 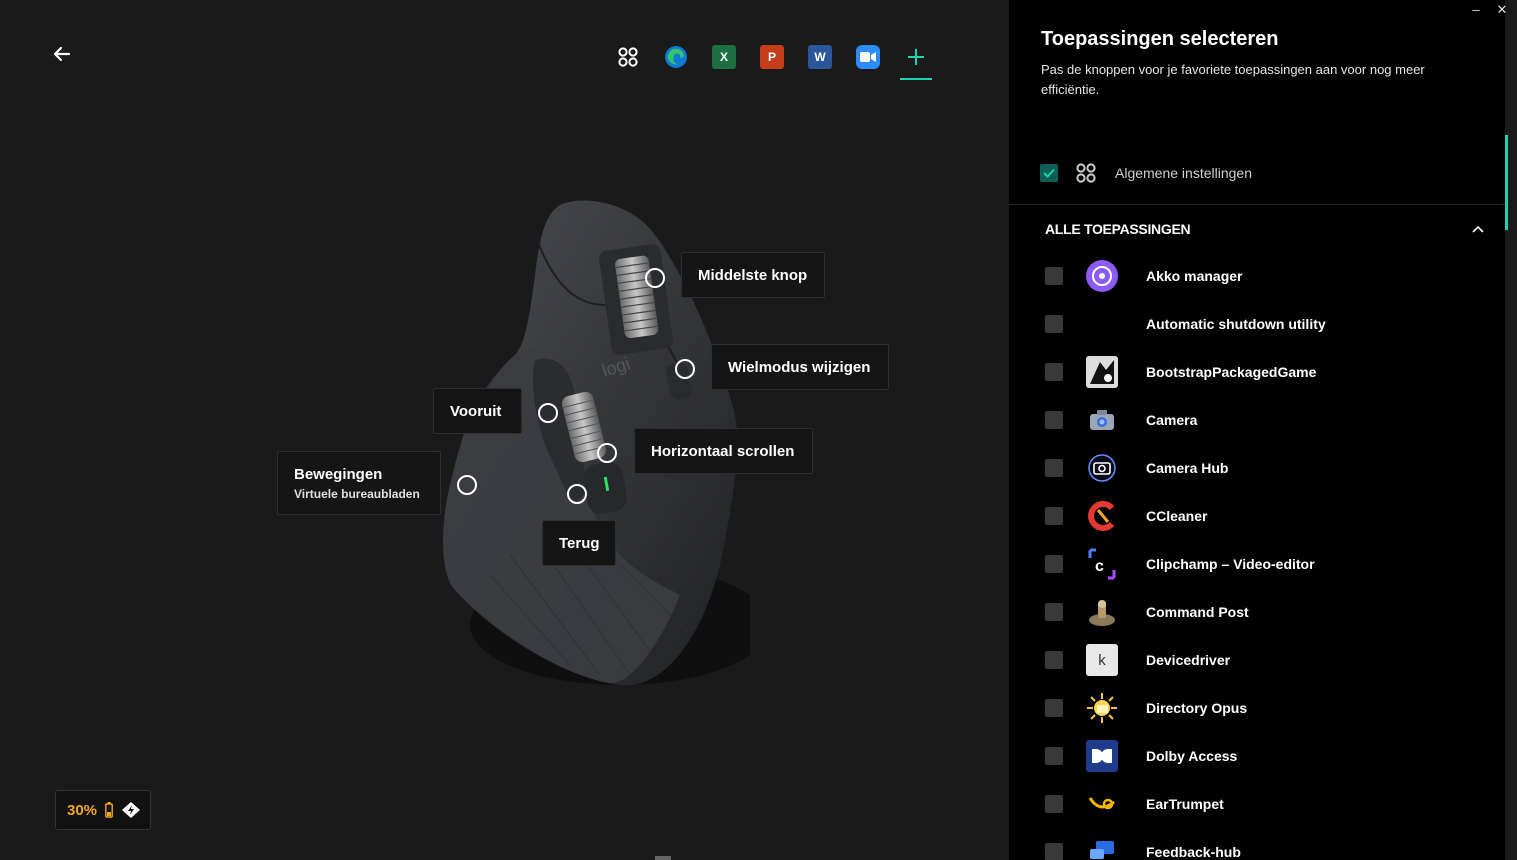 I want to click on list-item: Feedback-hub, so click(x=1265, y=844).